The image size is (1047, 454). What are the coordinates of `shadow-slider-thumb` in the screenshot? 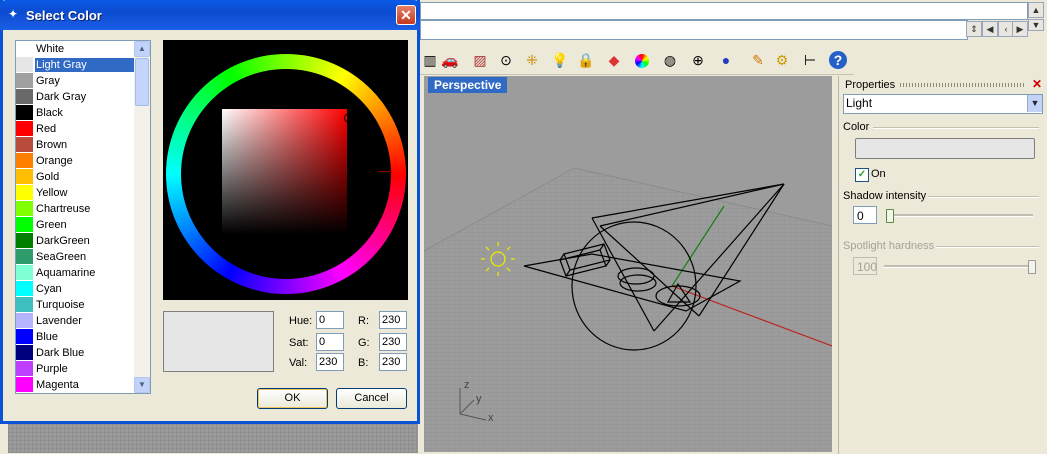 It's located at (890, 216).